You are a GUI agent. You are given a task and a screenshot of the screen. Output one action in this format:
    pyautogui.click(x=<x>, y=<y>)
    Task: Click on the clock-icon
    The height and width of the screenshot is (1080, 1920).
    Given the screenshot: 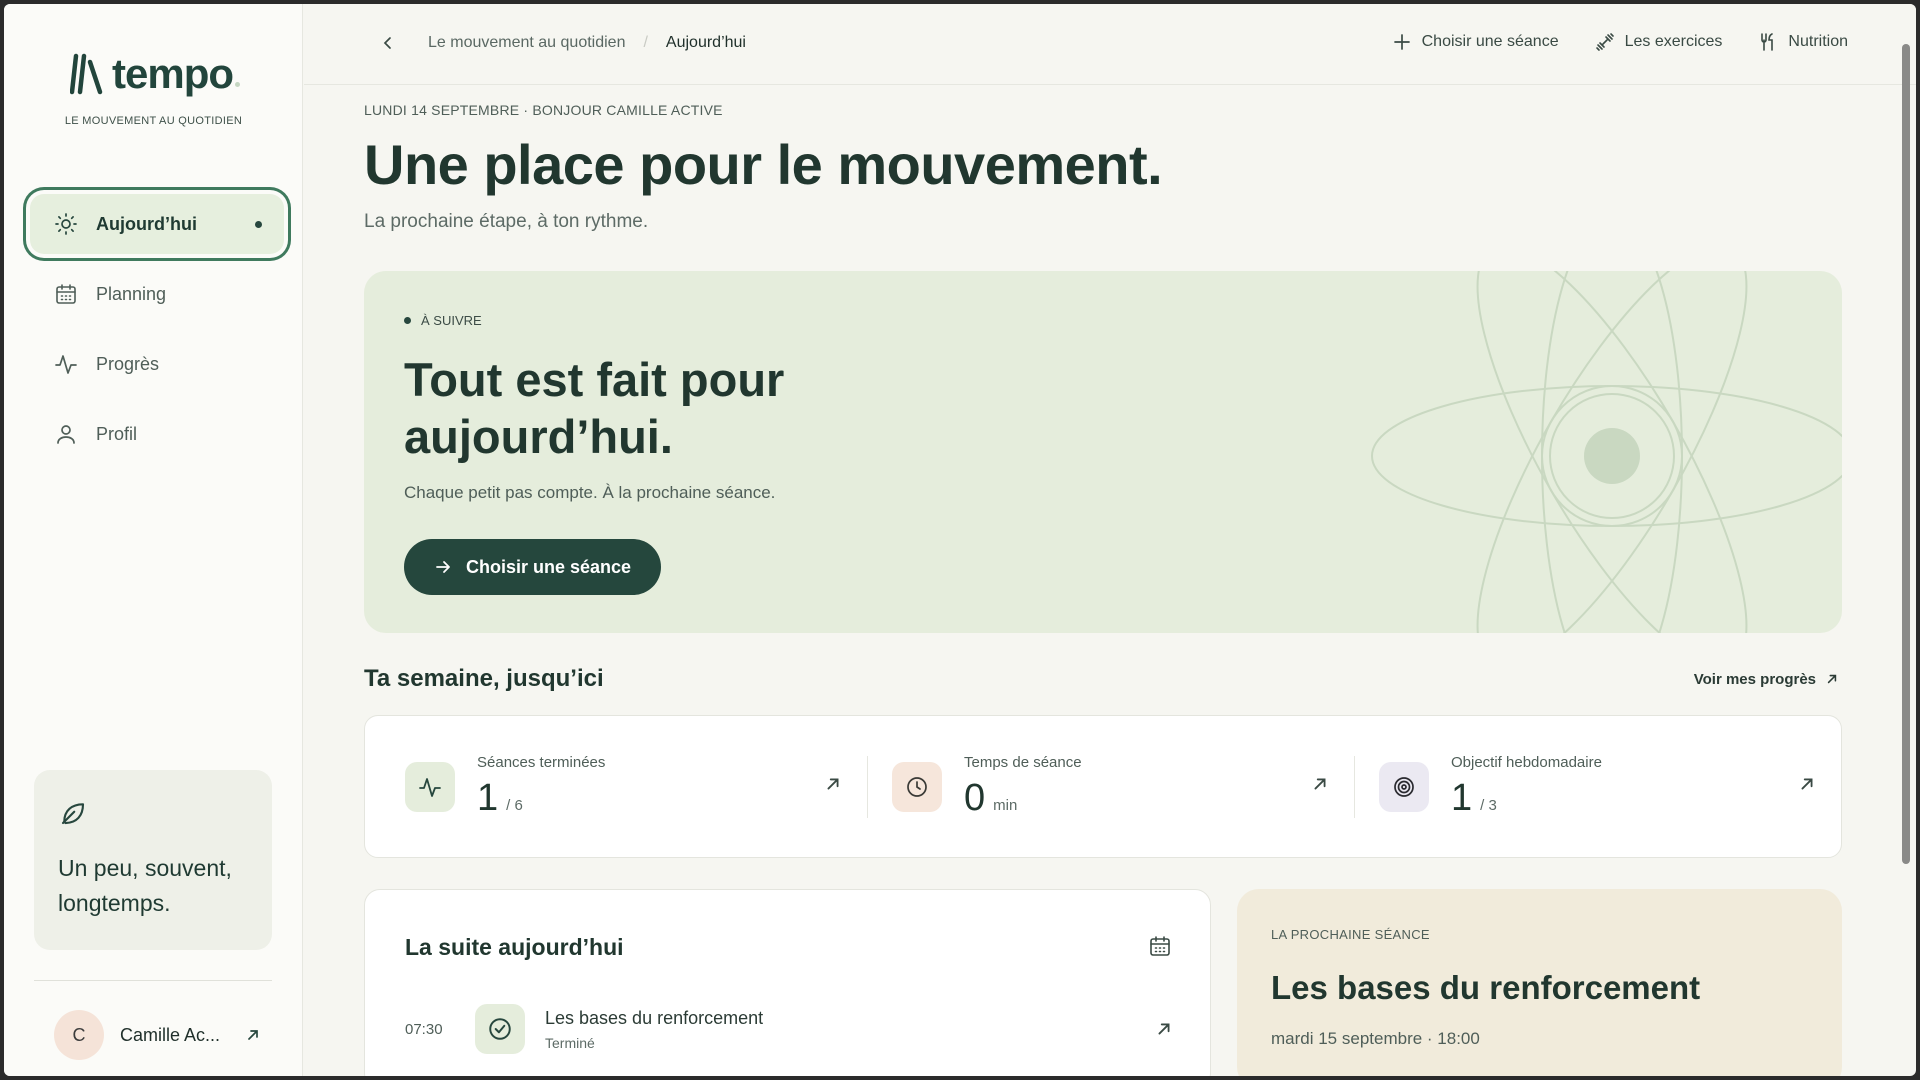 What is the action you would take?
    pyautogui.click(x=917, y=786)
    